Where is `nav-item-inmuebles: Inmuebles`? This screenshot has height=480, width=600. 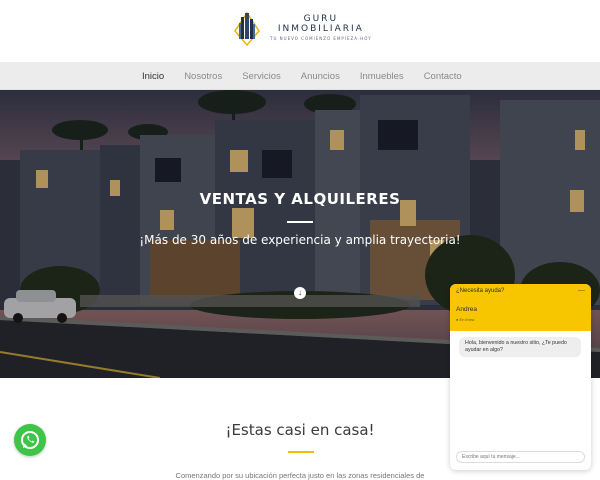
nav-item-inmuebles: Inmuebles is located at coordinates (382, 76).